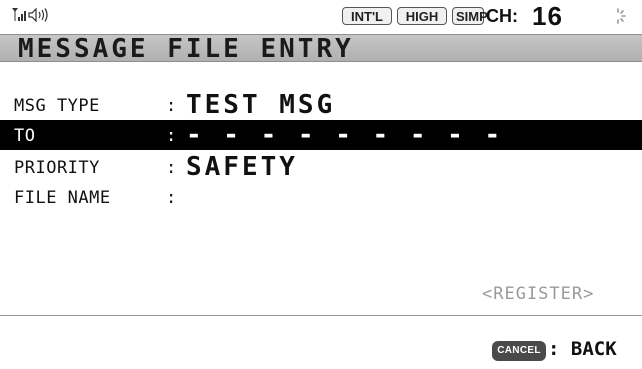 The image size is (642, 369). I want to click on field-label: MSG TYPE, so click(57, 106).